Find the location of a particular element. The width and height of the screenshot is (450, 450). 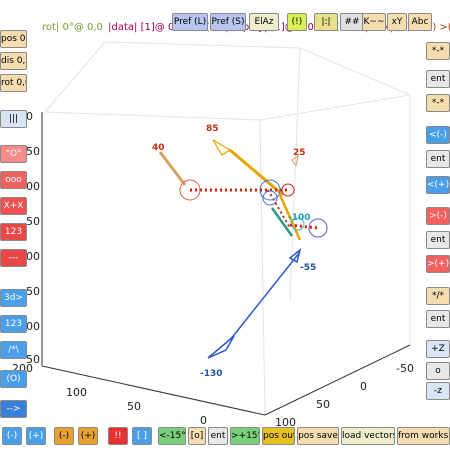

xy-button: xY is located at coordinates (397, 22).